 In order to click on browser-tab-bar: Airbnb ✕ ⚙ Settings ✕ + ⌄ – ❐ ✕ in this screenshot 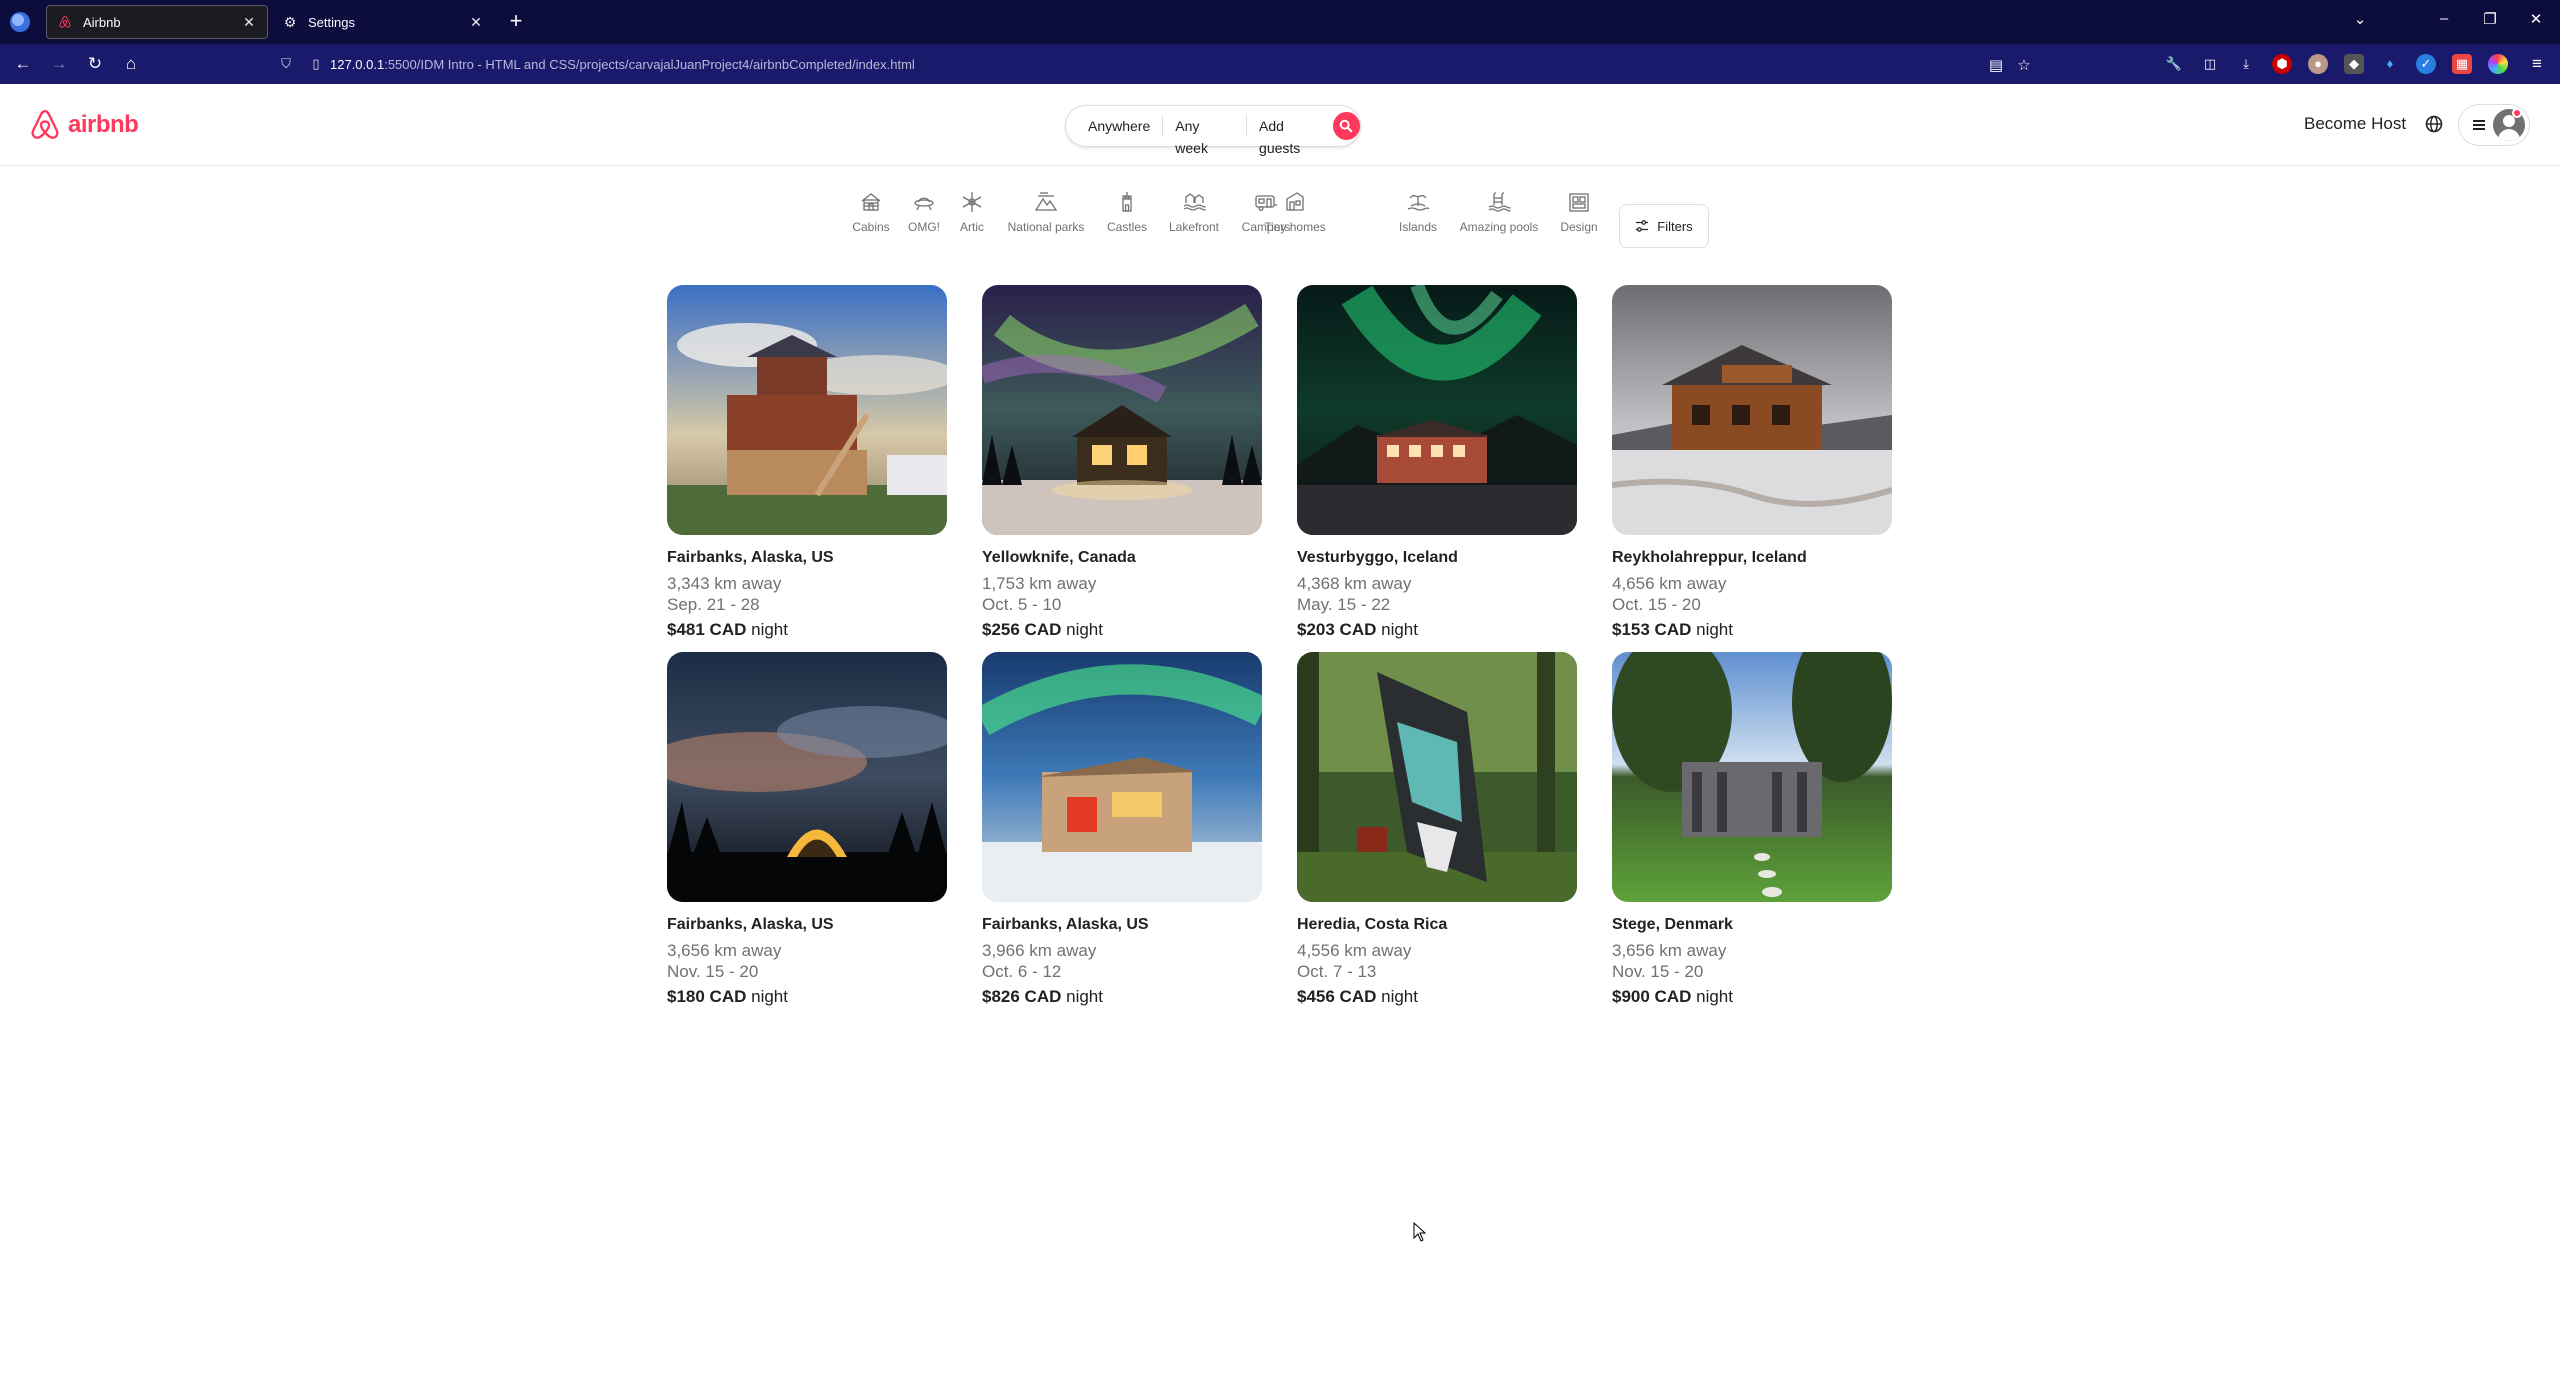, I will do `click(1280, 22)`.